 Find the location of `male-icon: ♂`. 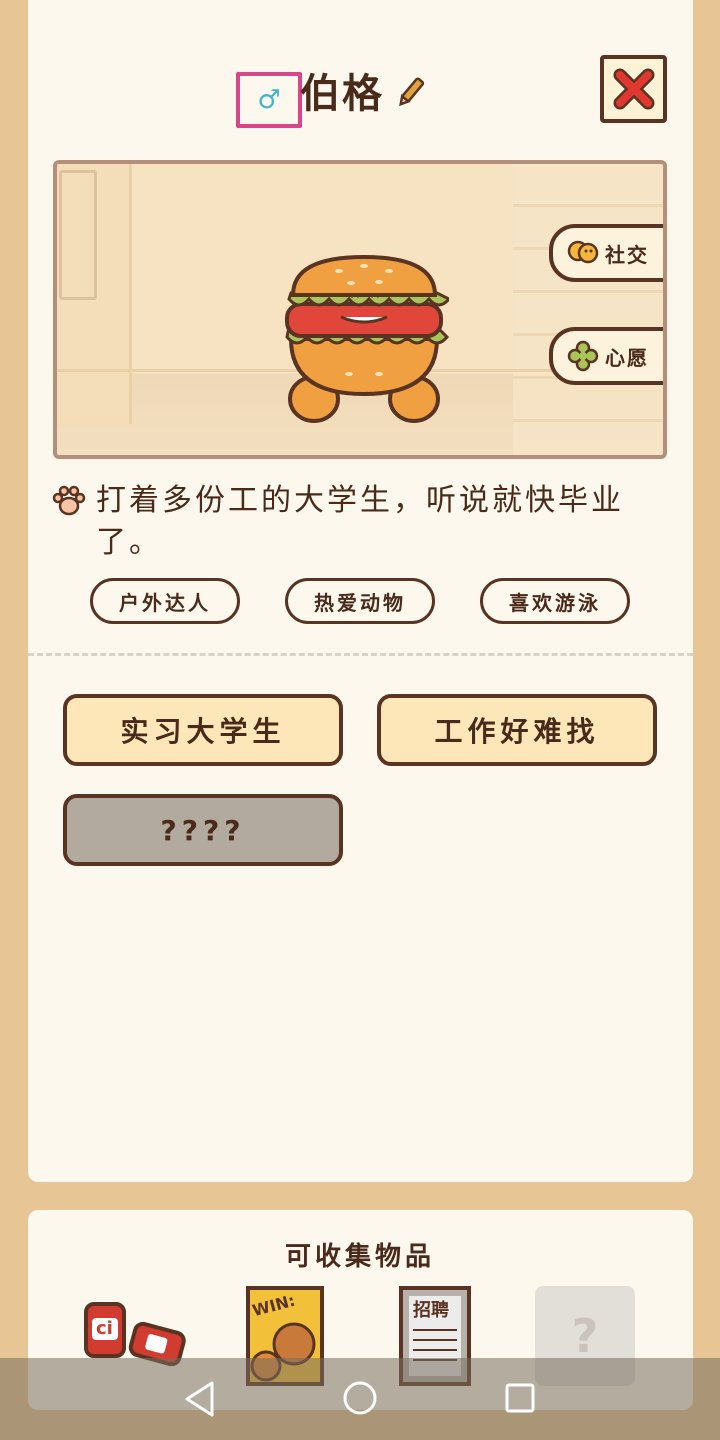

male-icon: ♂ is located at coordinates (269, 100).